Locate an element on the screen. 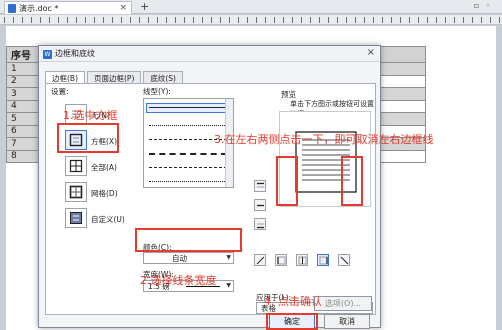 The image size is (502, 330). chevron-down-icon: ▼ is located at coordinates (228, 285).